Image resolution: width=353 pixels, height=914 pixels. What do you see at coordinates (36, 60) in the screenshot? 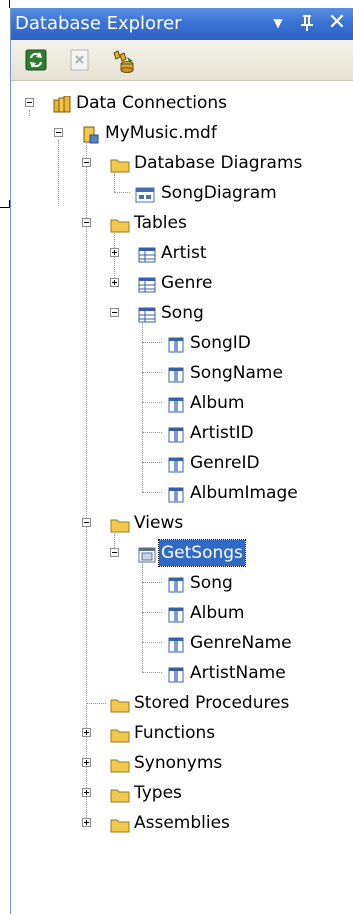
I see `refresh-icon` at bounding box center [36, 60].